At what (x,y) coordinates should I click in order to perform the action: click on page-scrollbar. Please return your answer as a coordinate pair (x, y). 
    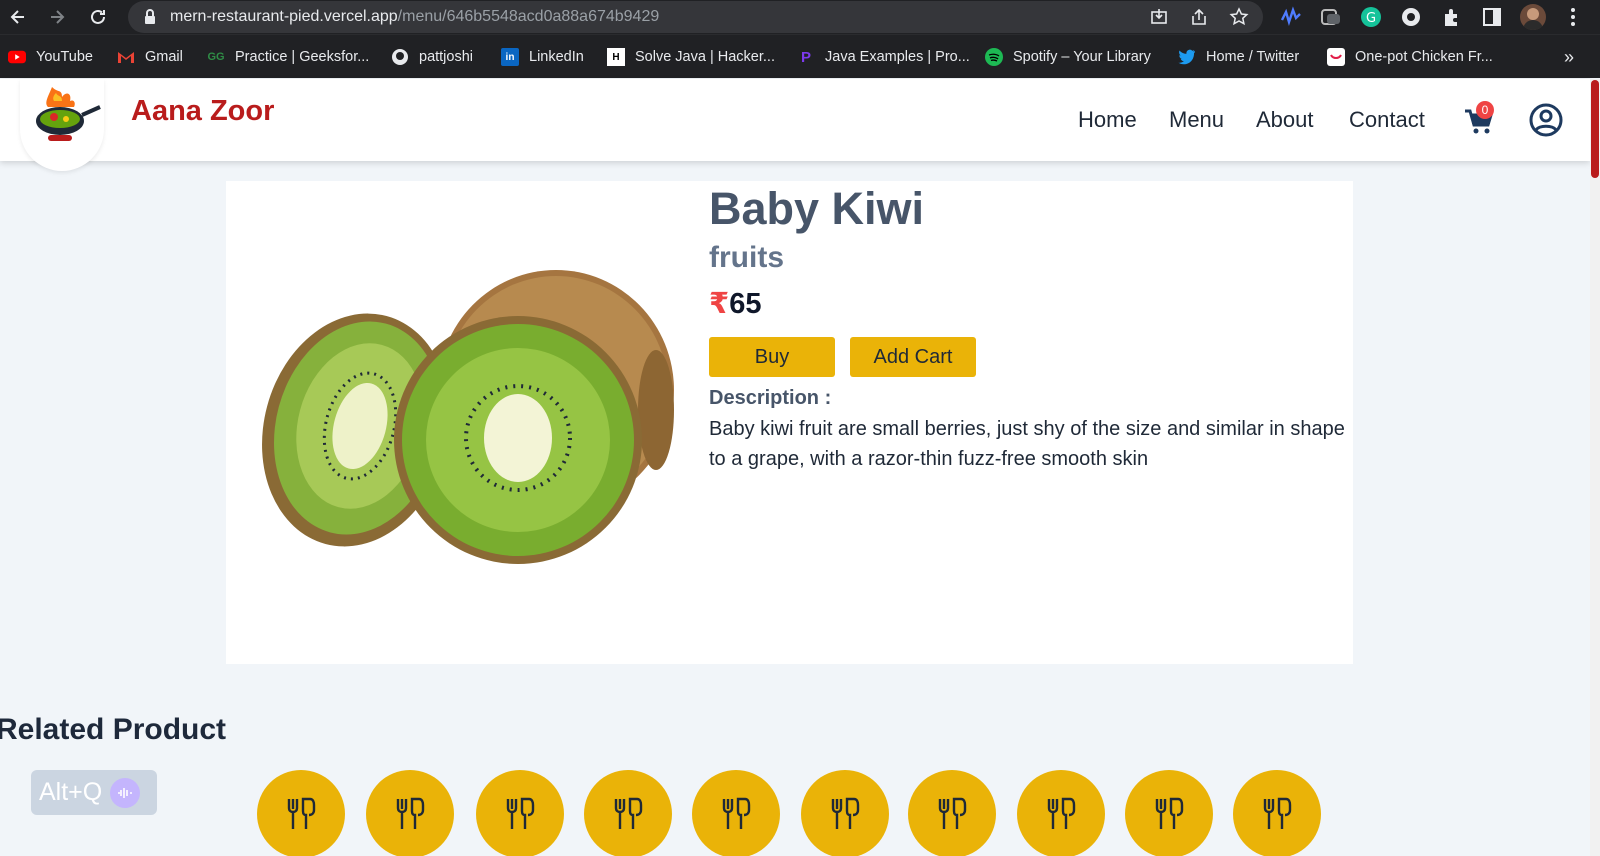
    Looking at the image, I should click on (1595, 467).